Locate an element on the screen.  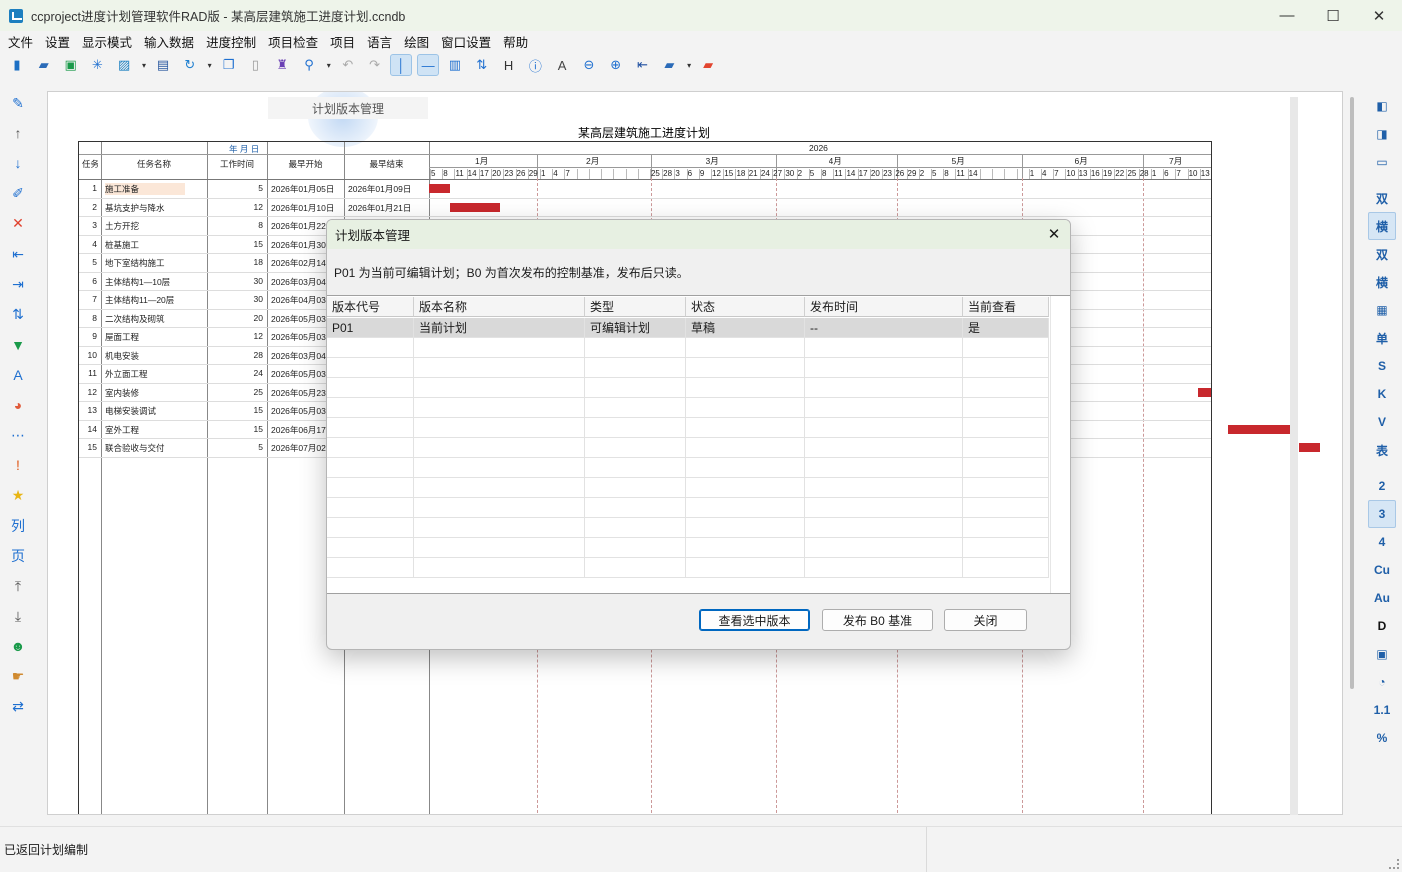
menu-item: 帮助 is located at coordinates (515, 41).